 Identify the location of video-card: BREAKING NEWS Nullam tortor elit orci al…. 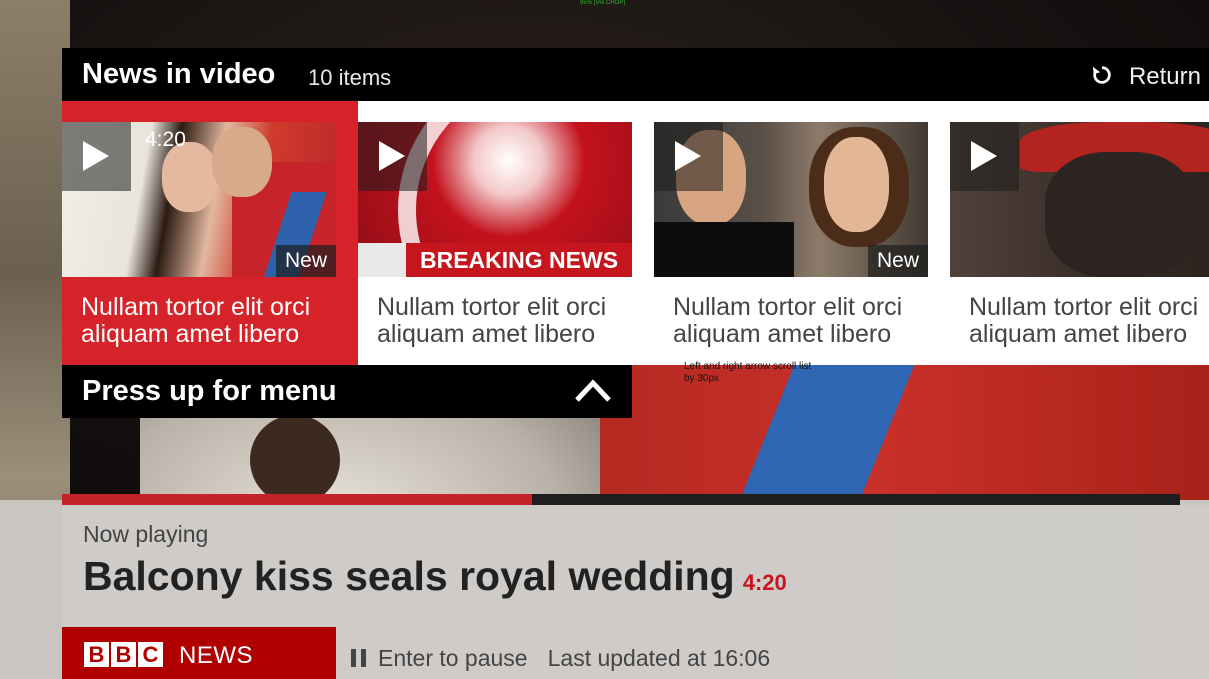
(506, 233).